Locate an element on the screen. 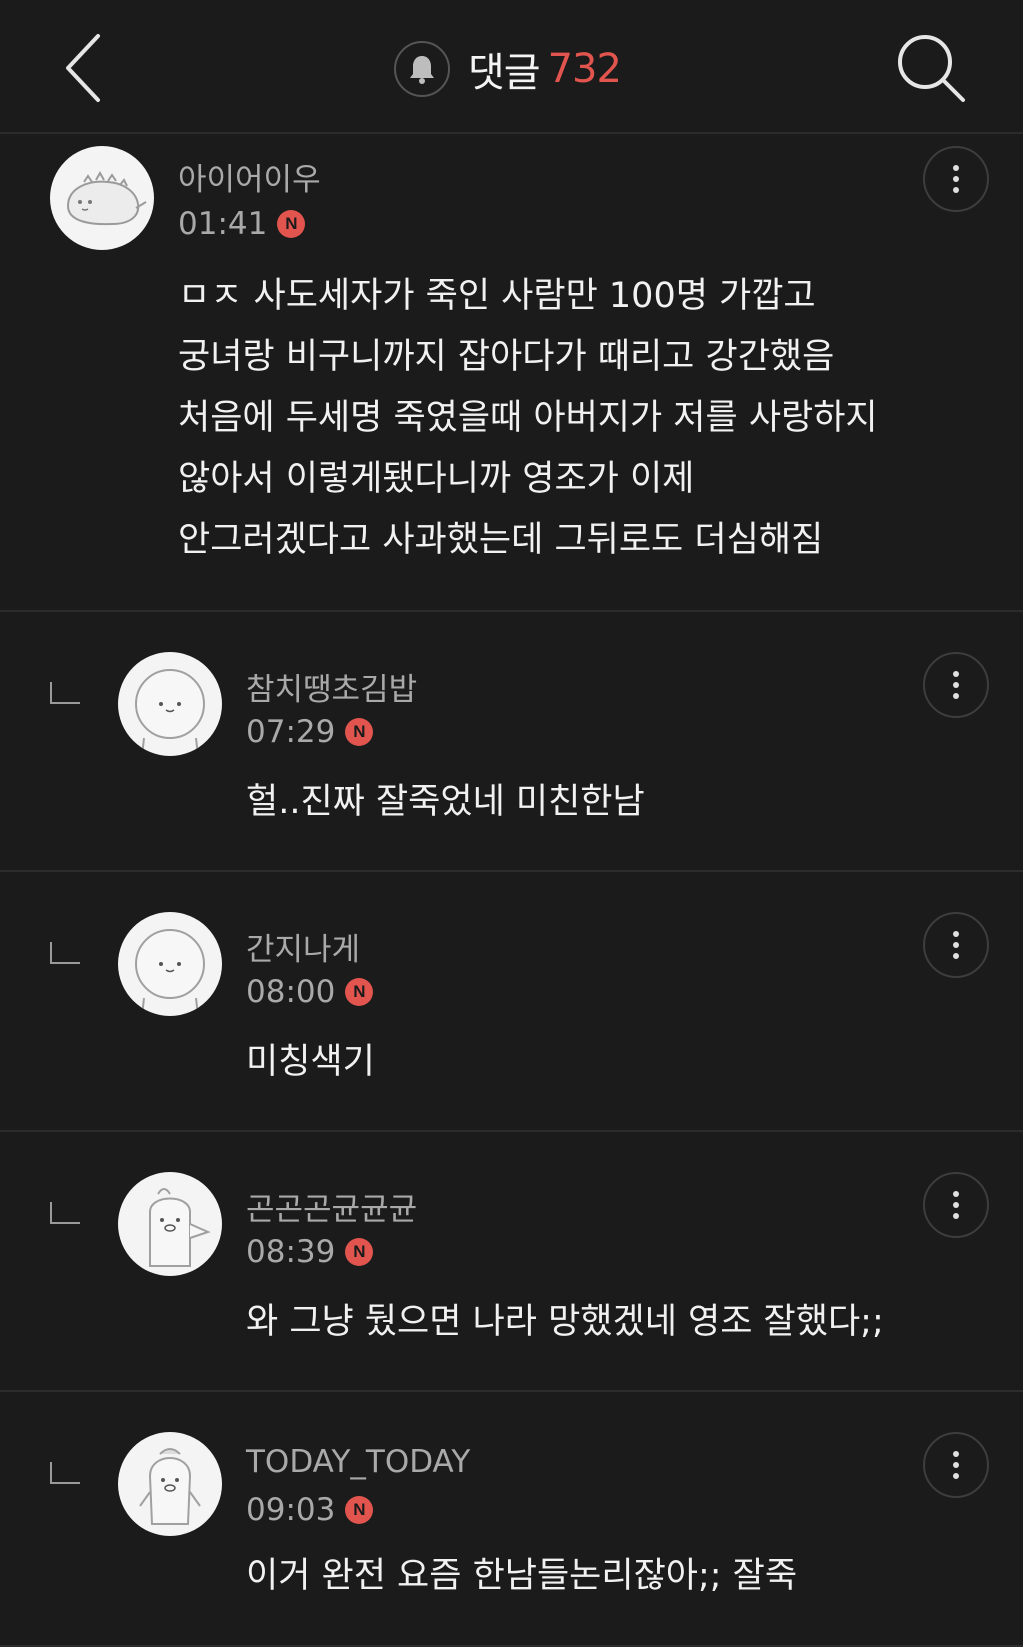 The width and height of the screenshot is (1023, 1647). back-button is located at coordinates (87, 68).